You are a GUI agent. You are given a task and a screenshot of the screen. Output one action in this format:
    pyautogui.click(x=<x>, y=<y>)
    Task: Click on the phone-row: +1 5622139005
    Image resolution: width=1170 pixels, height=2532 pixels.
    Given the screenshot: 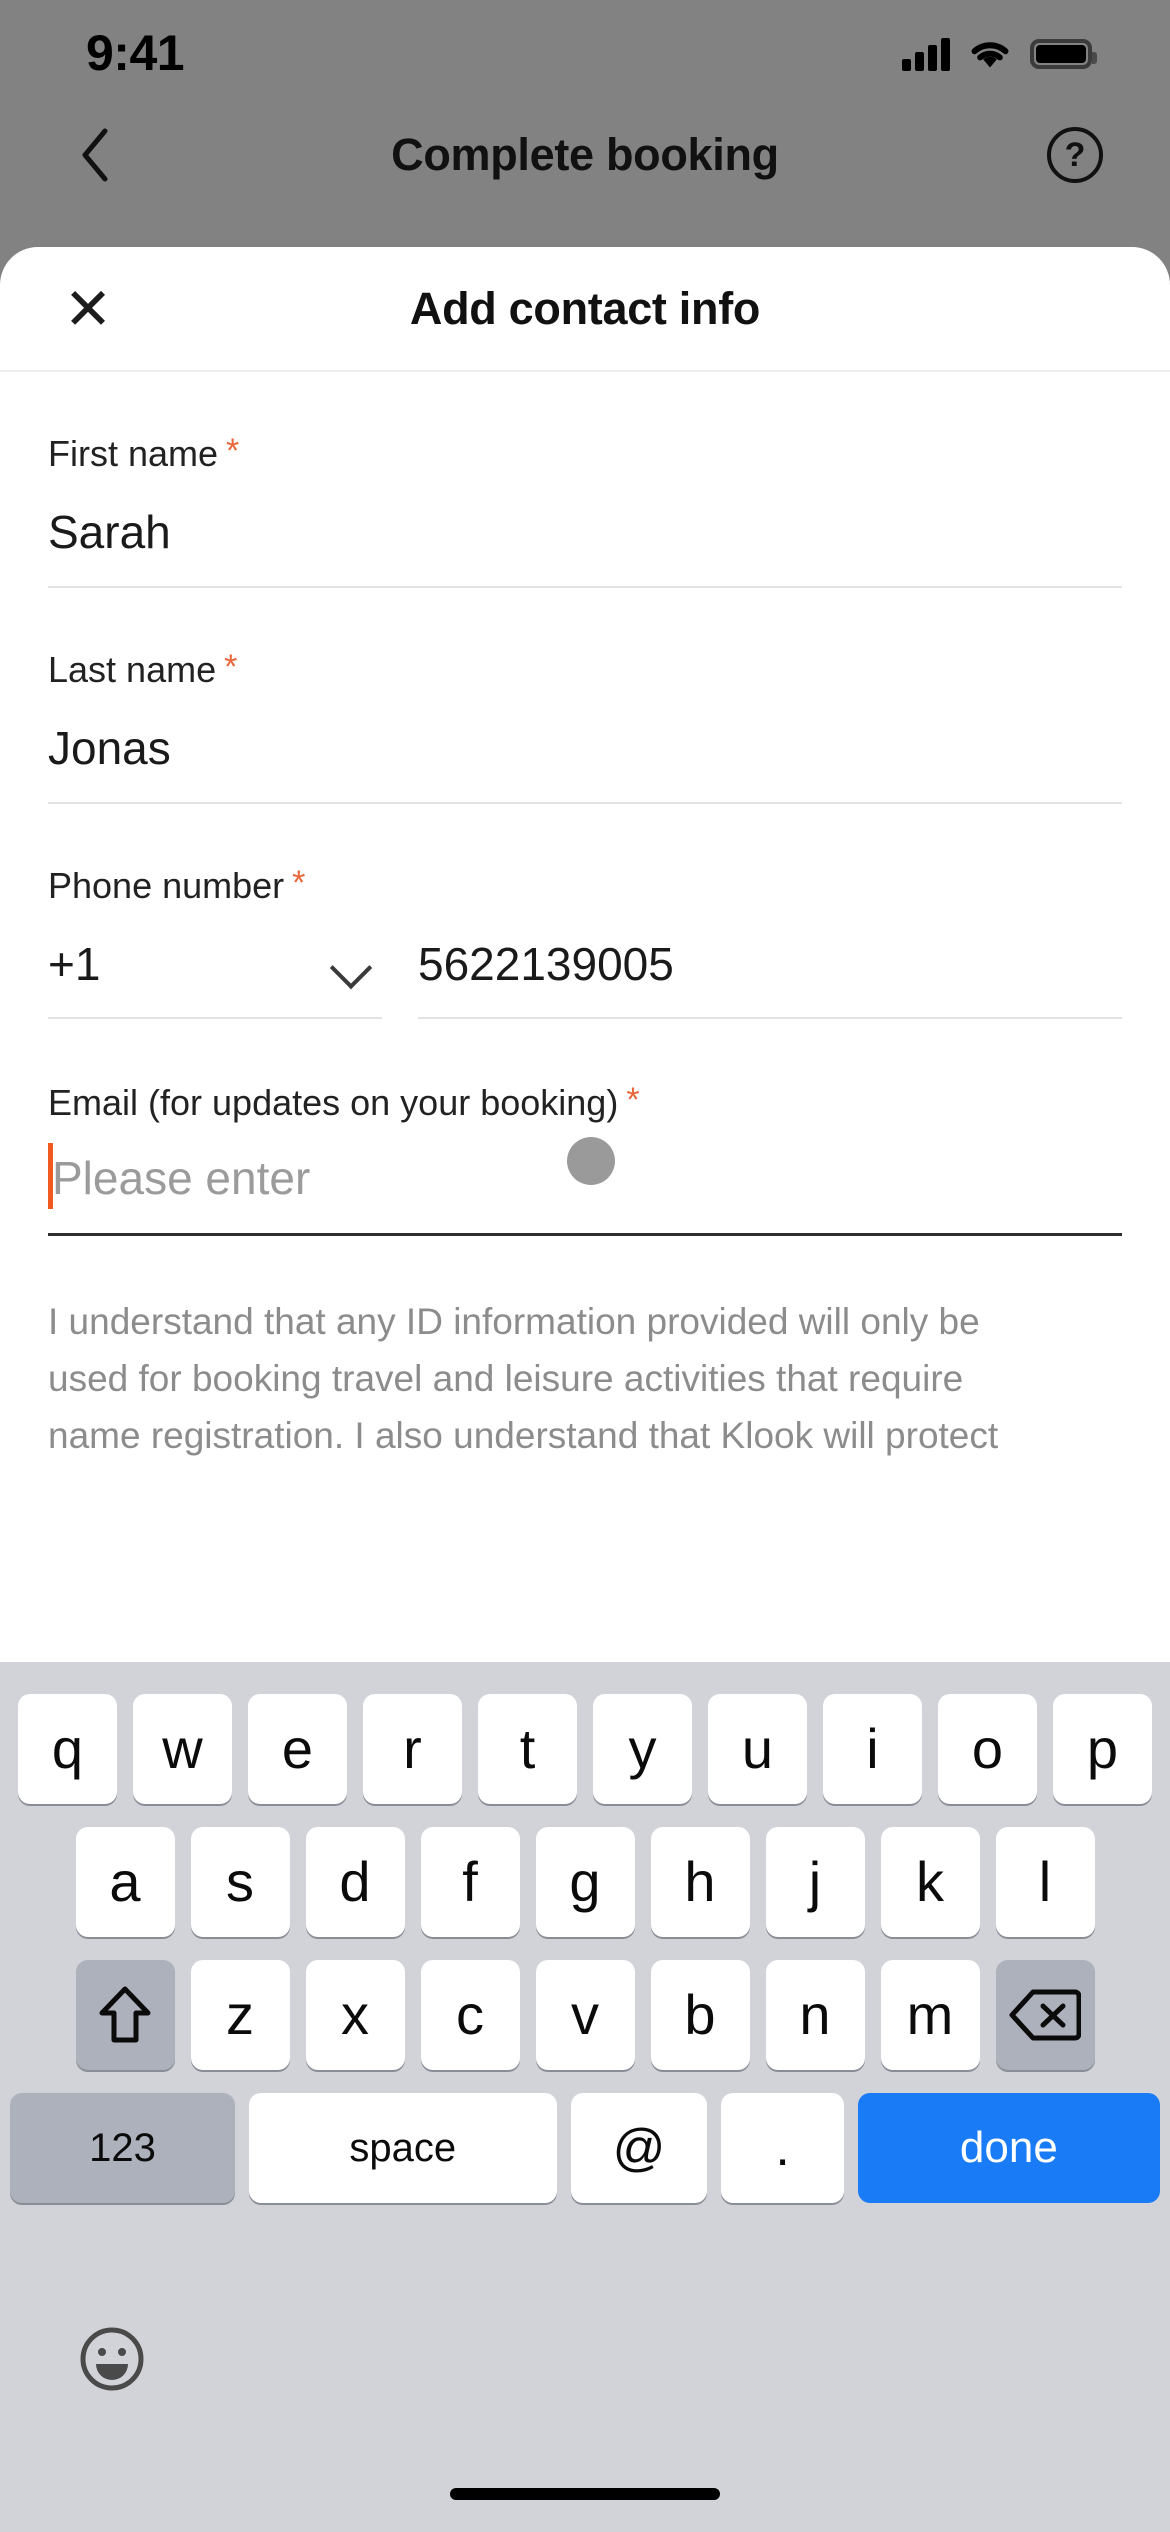 What is the action you would take?
    pyautogui.click(x=585, y=963)
    